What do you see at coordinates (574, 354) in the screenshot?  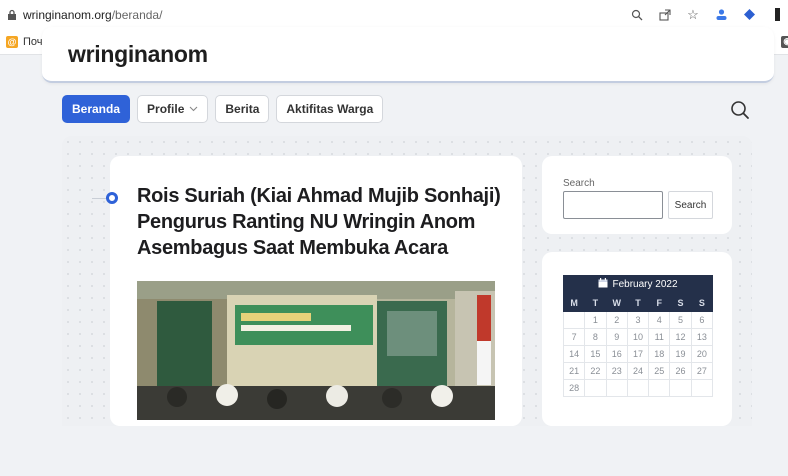 I see `calendar-day: 14` at bounding box center [574, 354].